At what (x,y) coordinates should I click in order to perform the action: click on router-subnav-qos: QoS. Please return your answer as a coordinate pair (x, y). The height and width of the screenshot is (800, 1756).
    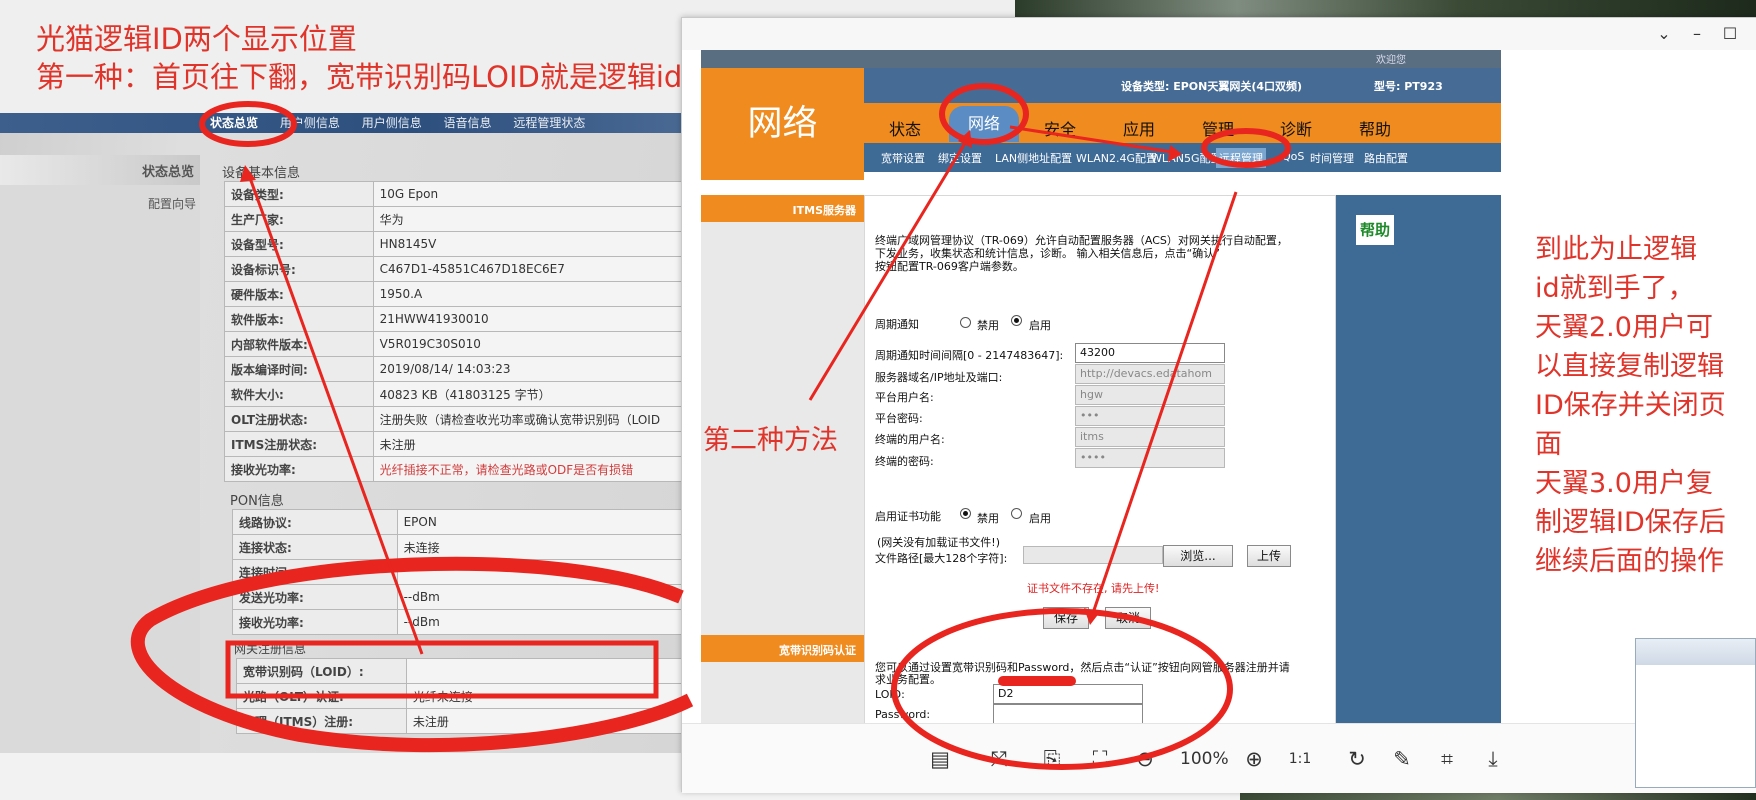
    Looking at the image, I should click on (1293, 156).